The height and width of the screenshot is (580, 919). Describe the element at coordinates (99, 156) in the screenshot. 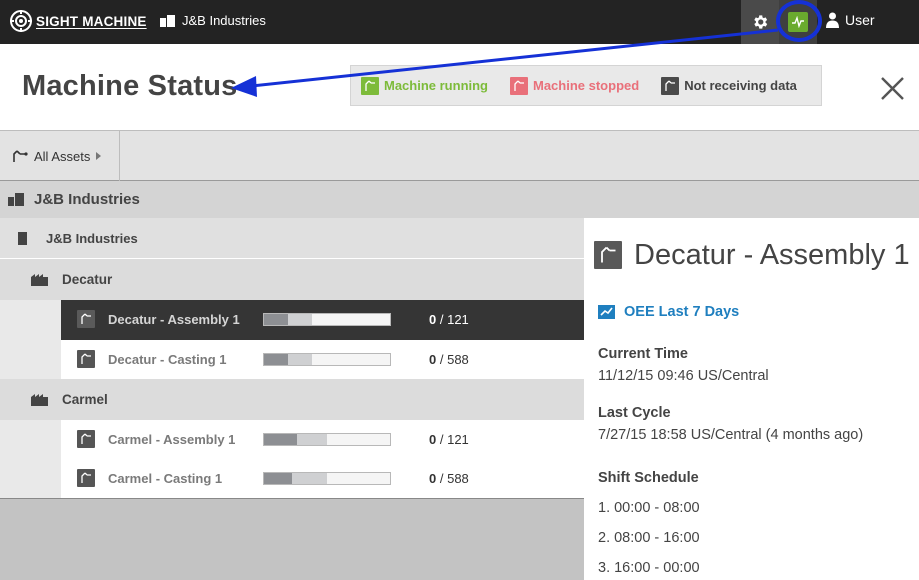

I see `caret-right-icon` at that location.